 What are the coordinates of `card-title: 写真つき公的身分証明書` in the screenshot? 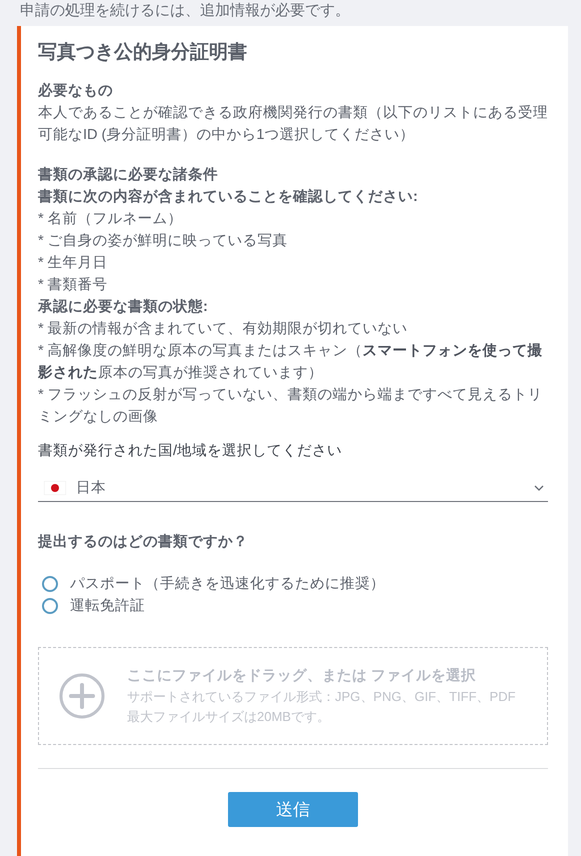 It's located at (143, 52).